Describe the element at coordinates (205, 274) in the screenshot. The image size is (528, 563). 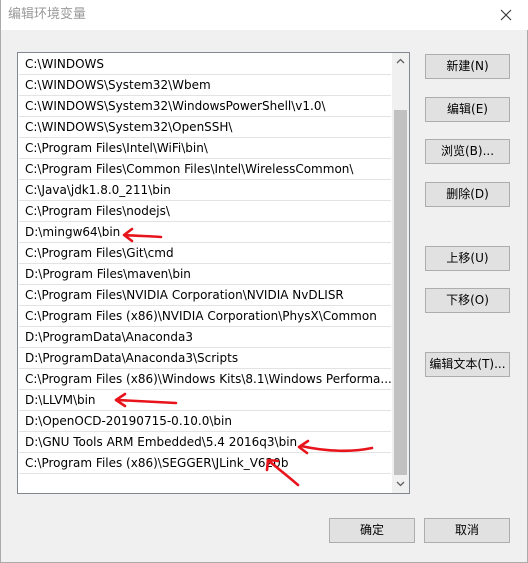
I see `list-item: D:\Program Files\maven\bin` at that location.